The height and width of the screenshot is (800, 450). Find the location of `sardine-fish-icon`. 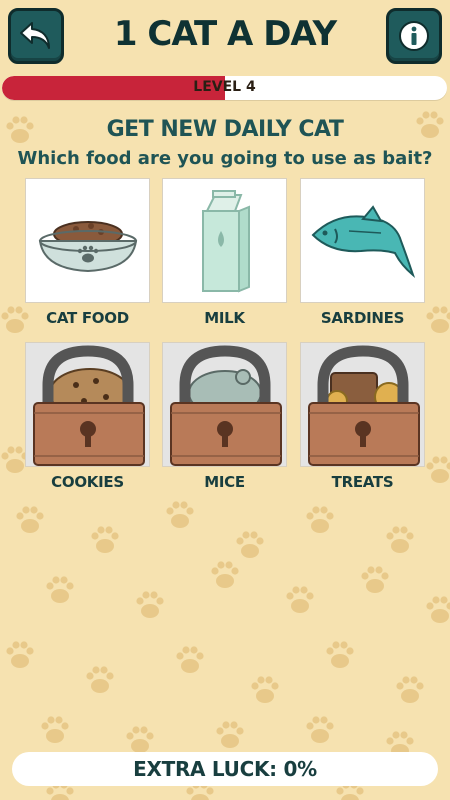

sardine-fish-icon is located at coordinates (363, 242).